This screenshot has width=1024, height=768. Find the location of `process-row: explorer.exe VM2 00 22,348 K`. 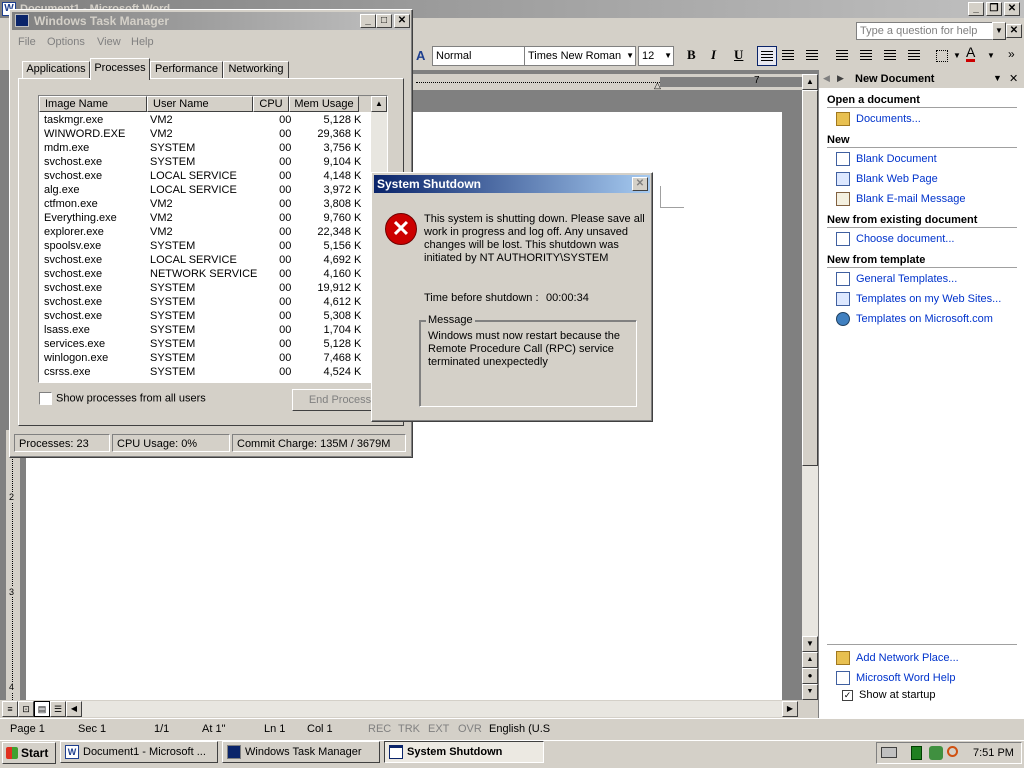

process-row: explorer.exe VM2 00 22,348 K is located at coordinates (202, 232).